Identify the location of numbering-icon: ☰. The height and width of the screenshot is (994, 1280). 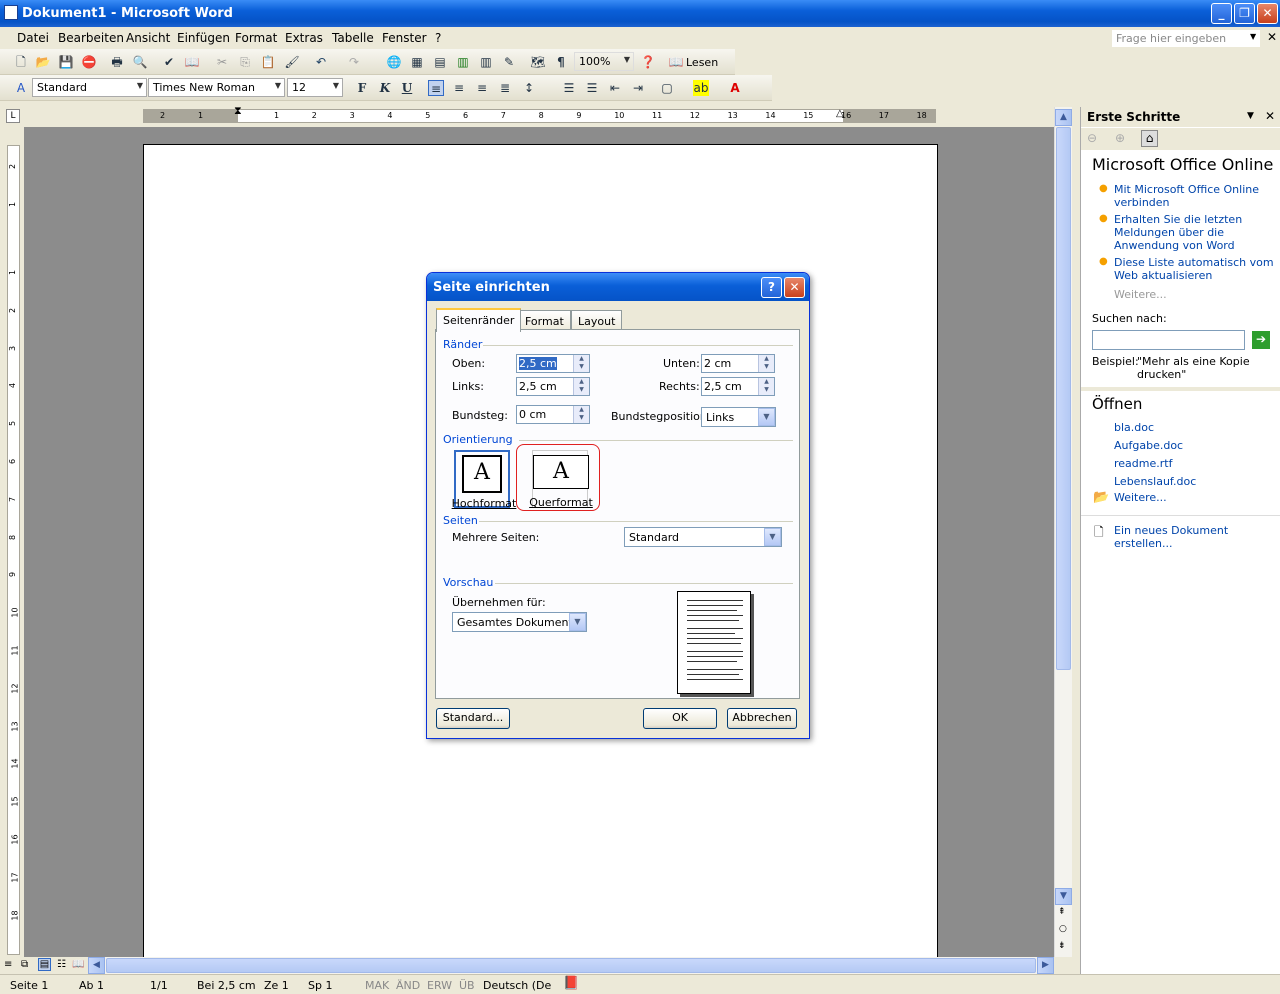
(569, 88).